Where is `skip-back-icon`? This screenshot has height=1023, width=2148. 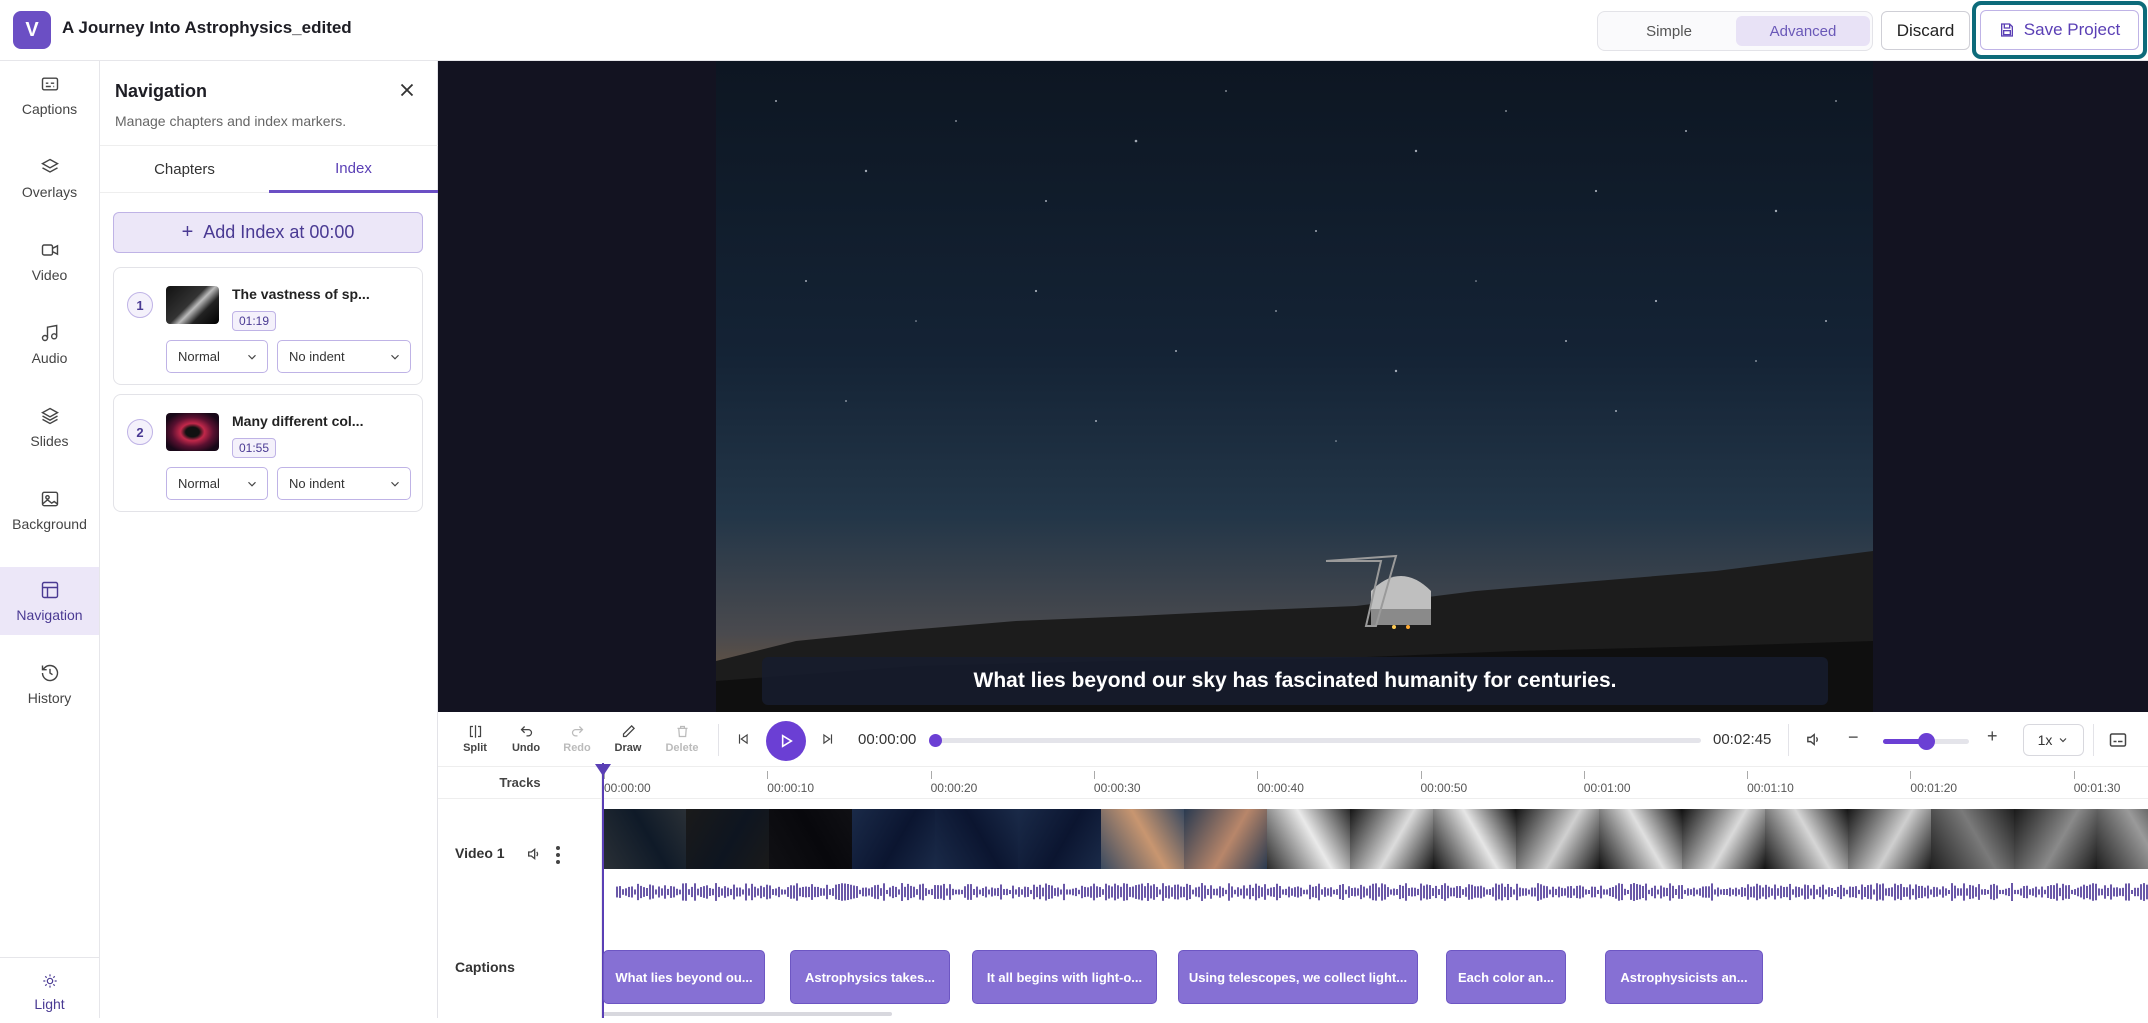 skip-back-icon is located at coordinates (743, 739).